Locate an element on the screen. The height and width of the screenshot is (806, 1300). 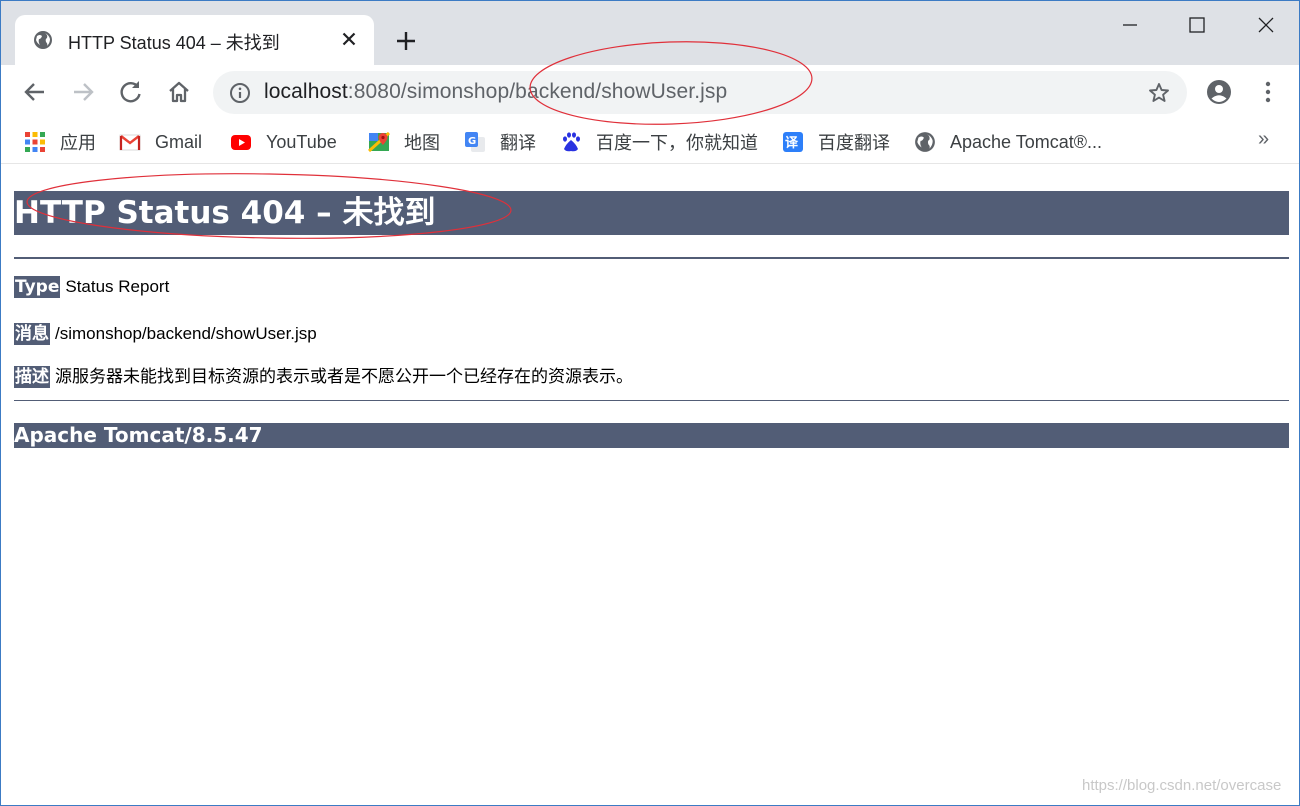
bookmark-gmail: Gmail is located at coordinates (160, 142).